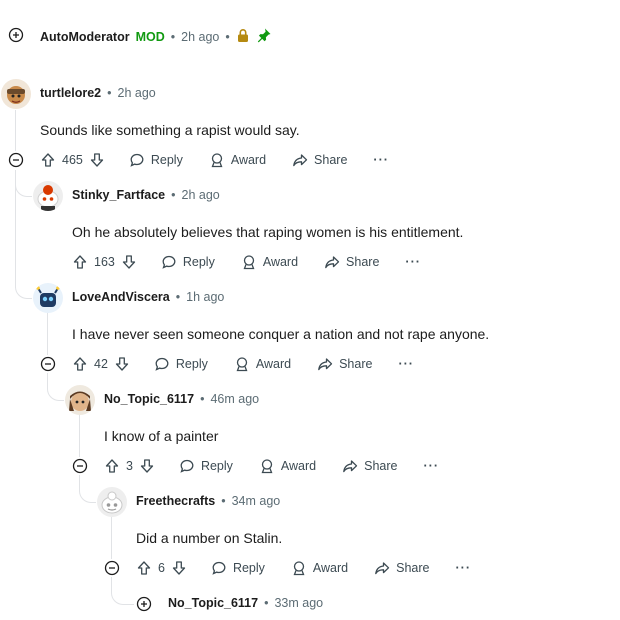 The width and height of the screenshot is (620, 620). Describe the element at coordinates (264, 36) in the screenshot. I see `pin-icon` at that location.